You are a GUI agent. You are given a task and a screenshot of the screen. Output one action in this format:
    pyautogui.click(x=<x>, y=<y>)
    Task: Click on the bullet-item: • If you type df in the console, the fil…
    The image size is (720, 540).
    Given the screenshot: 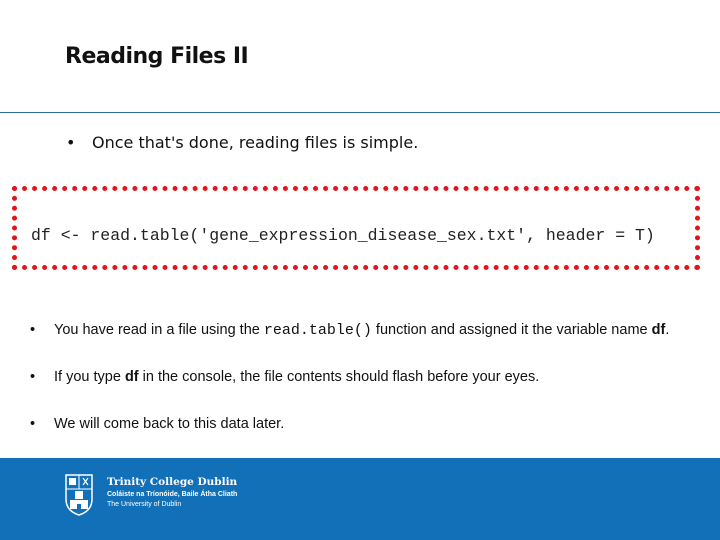 What is the action you would take?
    pyautogui.click(x=370, y=377)
    